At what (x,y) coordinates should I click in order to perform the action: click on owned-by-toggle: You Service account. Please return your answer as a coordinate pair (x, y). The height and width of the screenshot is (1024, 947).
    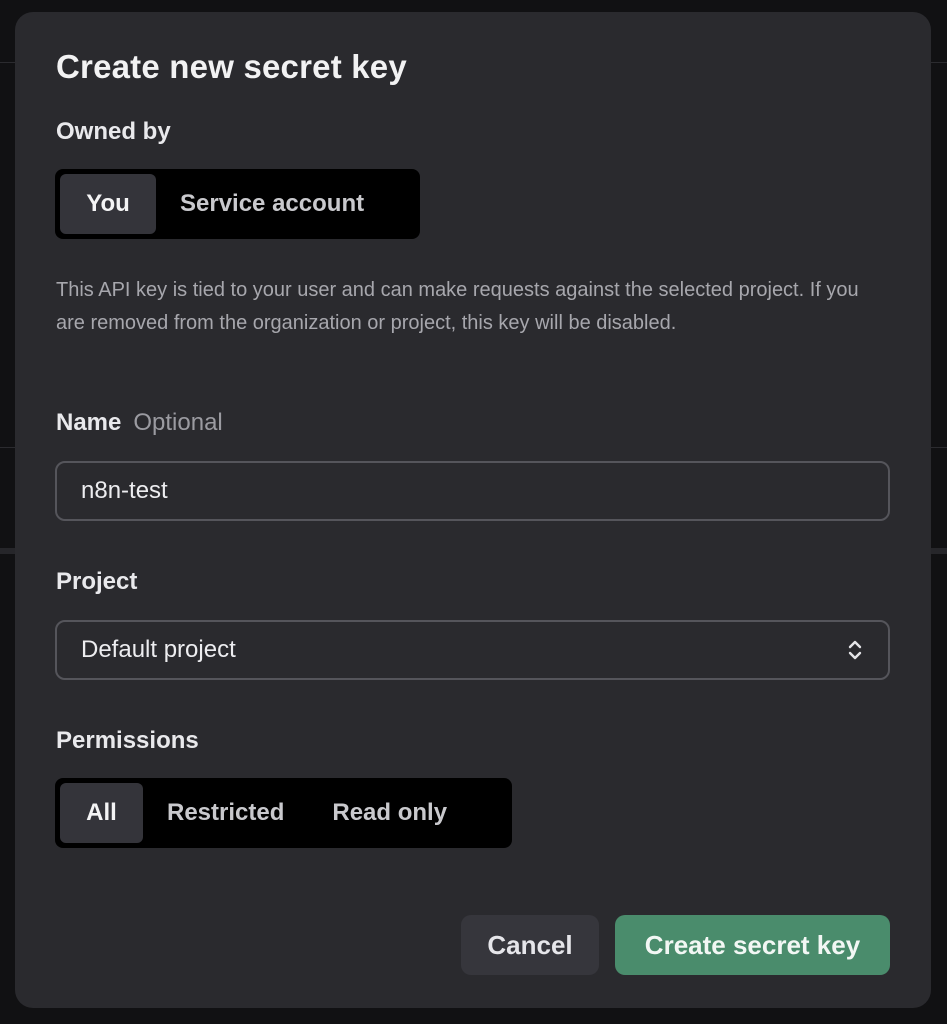
    Looking at the image, I should click on (237, 204).